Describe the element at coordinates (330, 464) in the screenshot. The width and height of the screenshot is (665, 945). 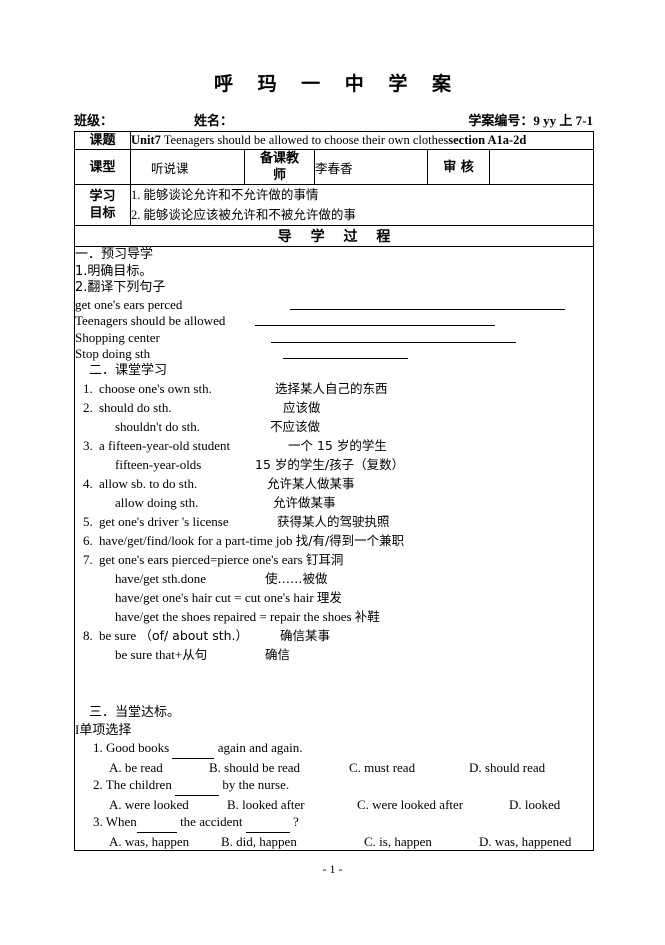
I see `vocab-chinese: 15 岁的学生/孩子（复数）` at that location.